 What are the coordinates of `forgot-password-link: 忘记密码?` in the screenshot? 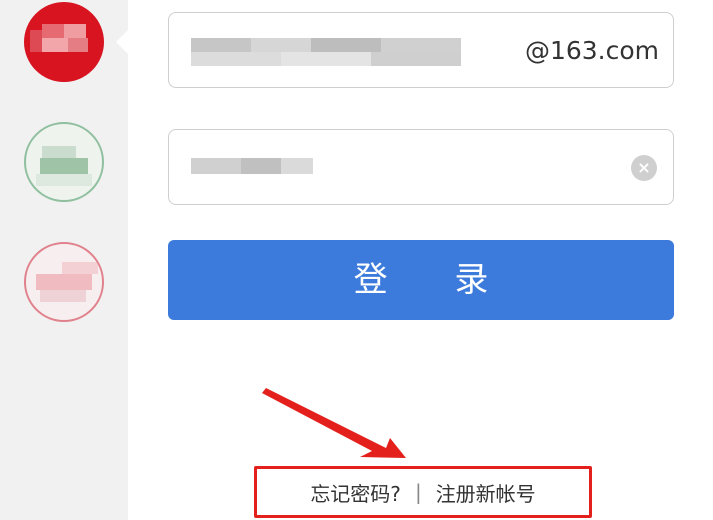 It's located at (355, 492).